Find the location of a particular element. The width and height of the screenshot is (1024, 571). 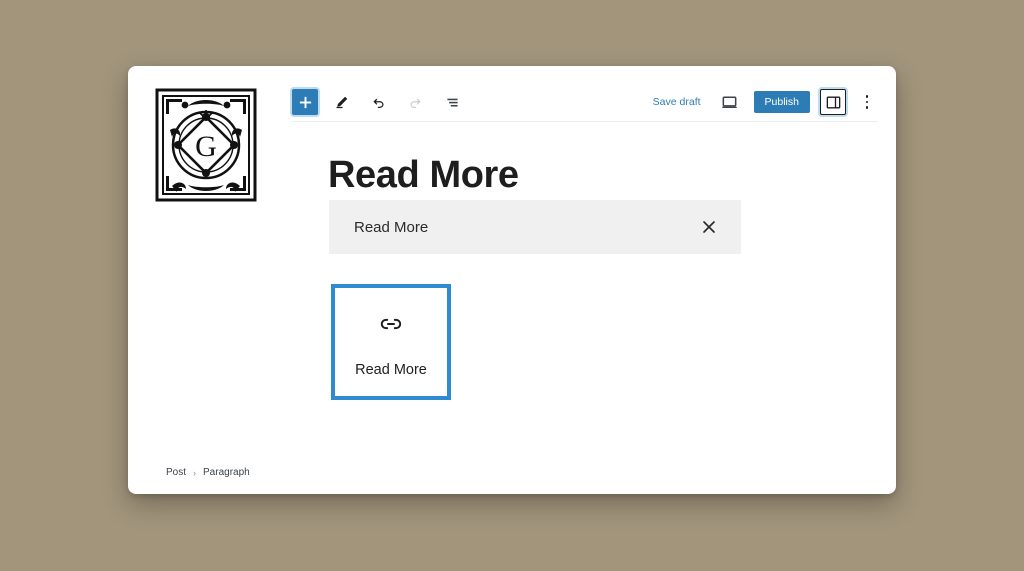

gutenberg-logo: G is located at coordinates (206, 145).